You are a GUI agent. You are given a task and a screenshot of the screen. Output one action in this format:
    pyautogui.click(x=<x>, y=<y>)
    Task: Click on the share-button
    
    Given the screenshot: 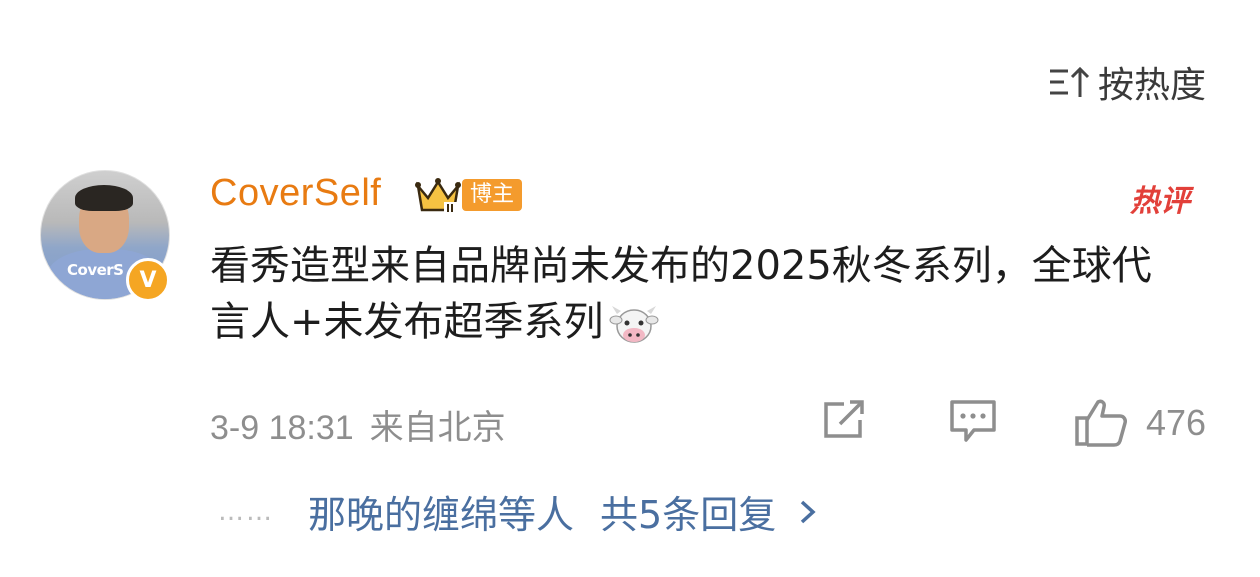 What is the action you would take?
    pyautogui.click(x=844, y=422)
    